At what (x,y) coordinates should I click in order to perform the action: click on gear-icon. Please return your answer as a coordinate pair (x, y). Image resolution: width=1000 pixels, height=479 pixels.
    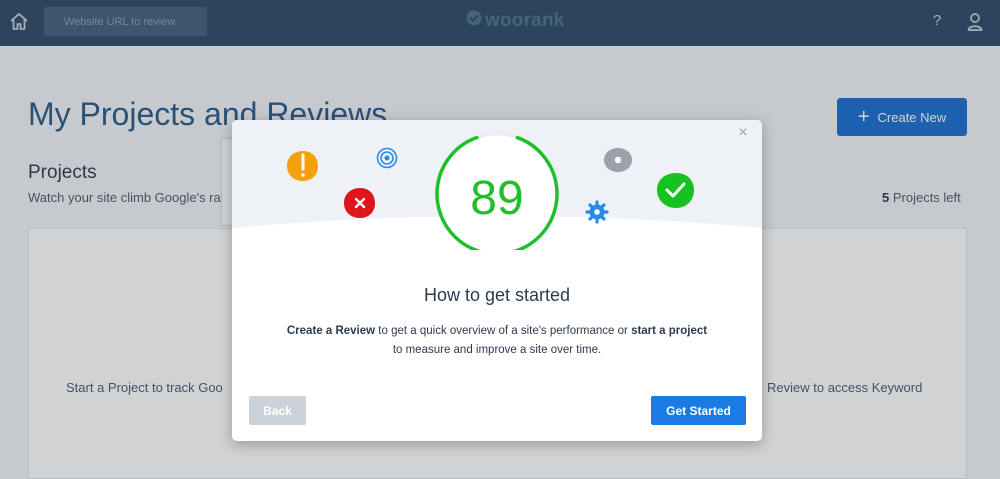
    Looking at the image, I should click on (597, 212).